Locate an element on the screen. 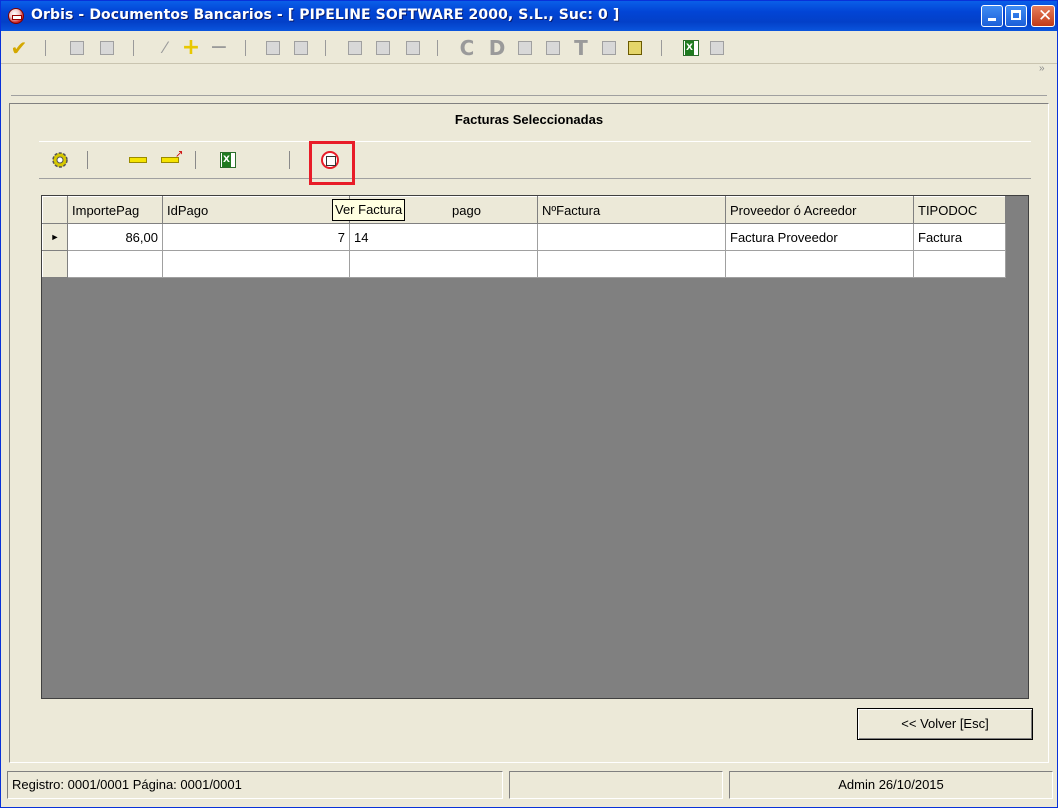  export-icon is located at coordinates (107, 48).